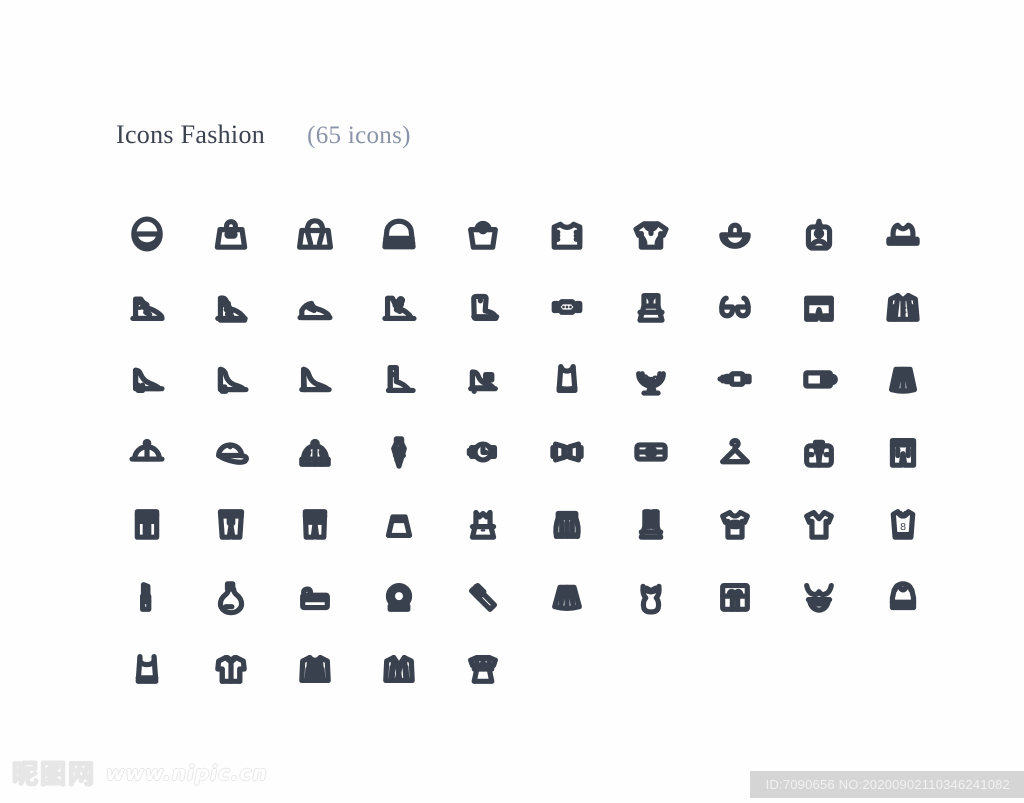 The height and width of the screenshot is (803, 1024). Describe the element at coordinates (483, 452) in the screenshot. I see `watch-icon` at that location.